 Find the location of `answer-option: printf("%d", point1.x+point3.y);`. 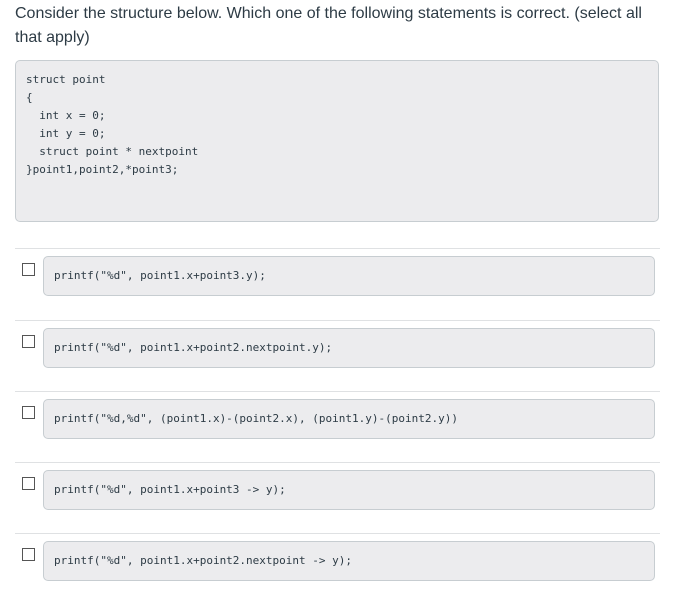

answer-option: printf("%d", point1.x+point3.y); is located at coordinates (337, 284).